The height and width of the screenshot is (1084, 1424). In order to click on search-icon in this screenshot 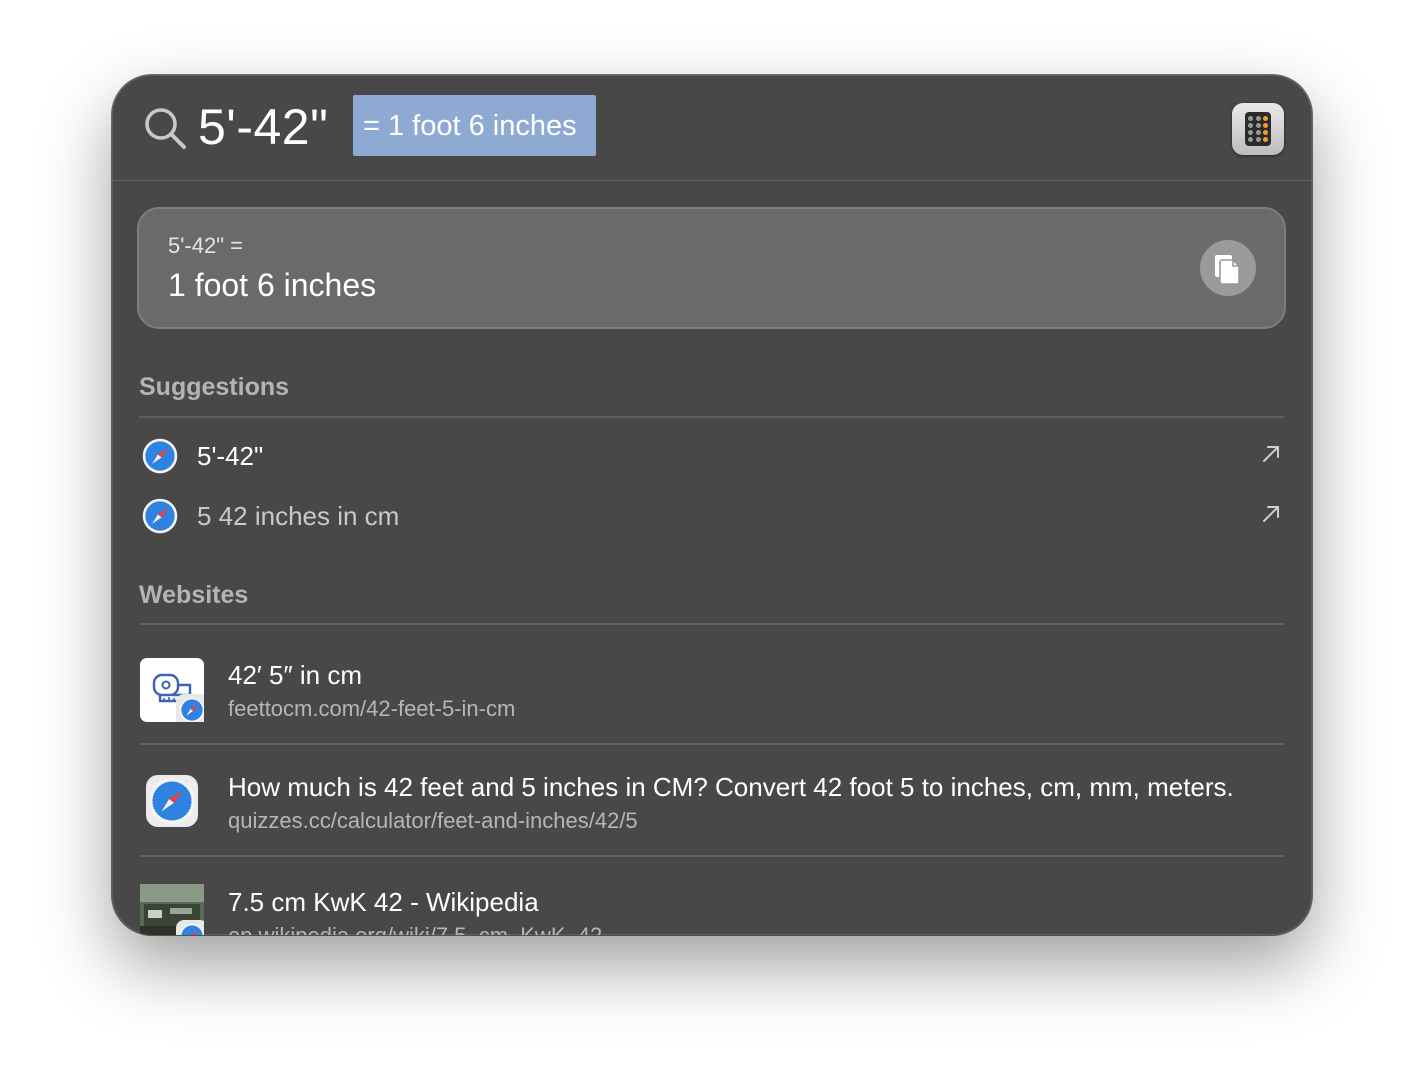, I will do `click(165, 128)`.